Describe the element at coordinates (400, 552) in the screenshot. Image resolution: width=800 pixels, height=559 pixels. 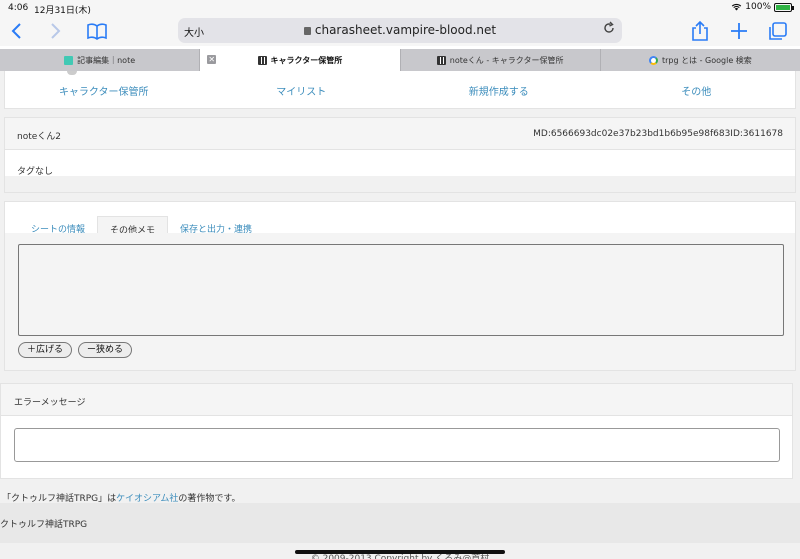
I see `home-indicator` at that location.